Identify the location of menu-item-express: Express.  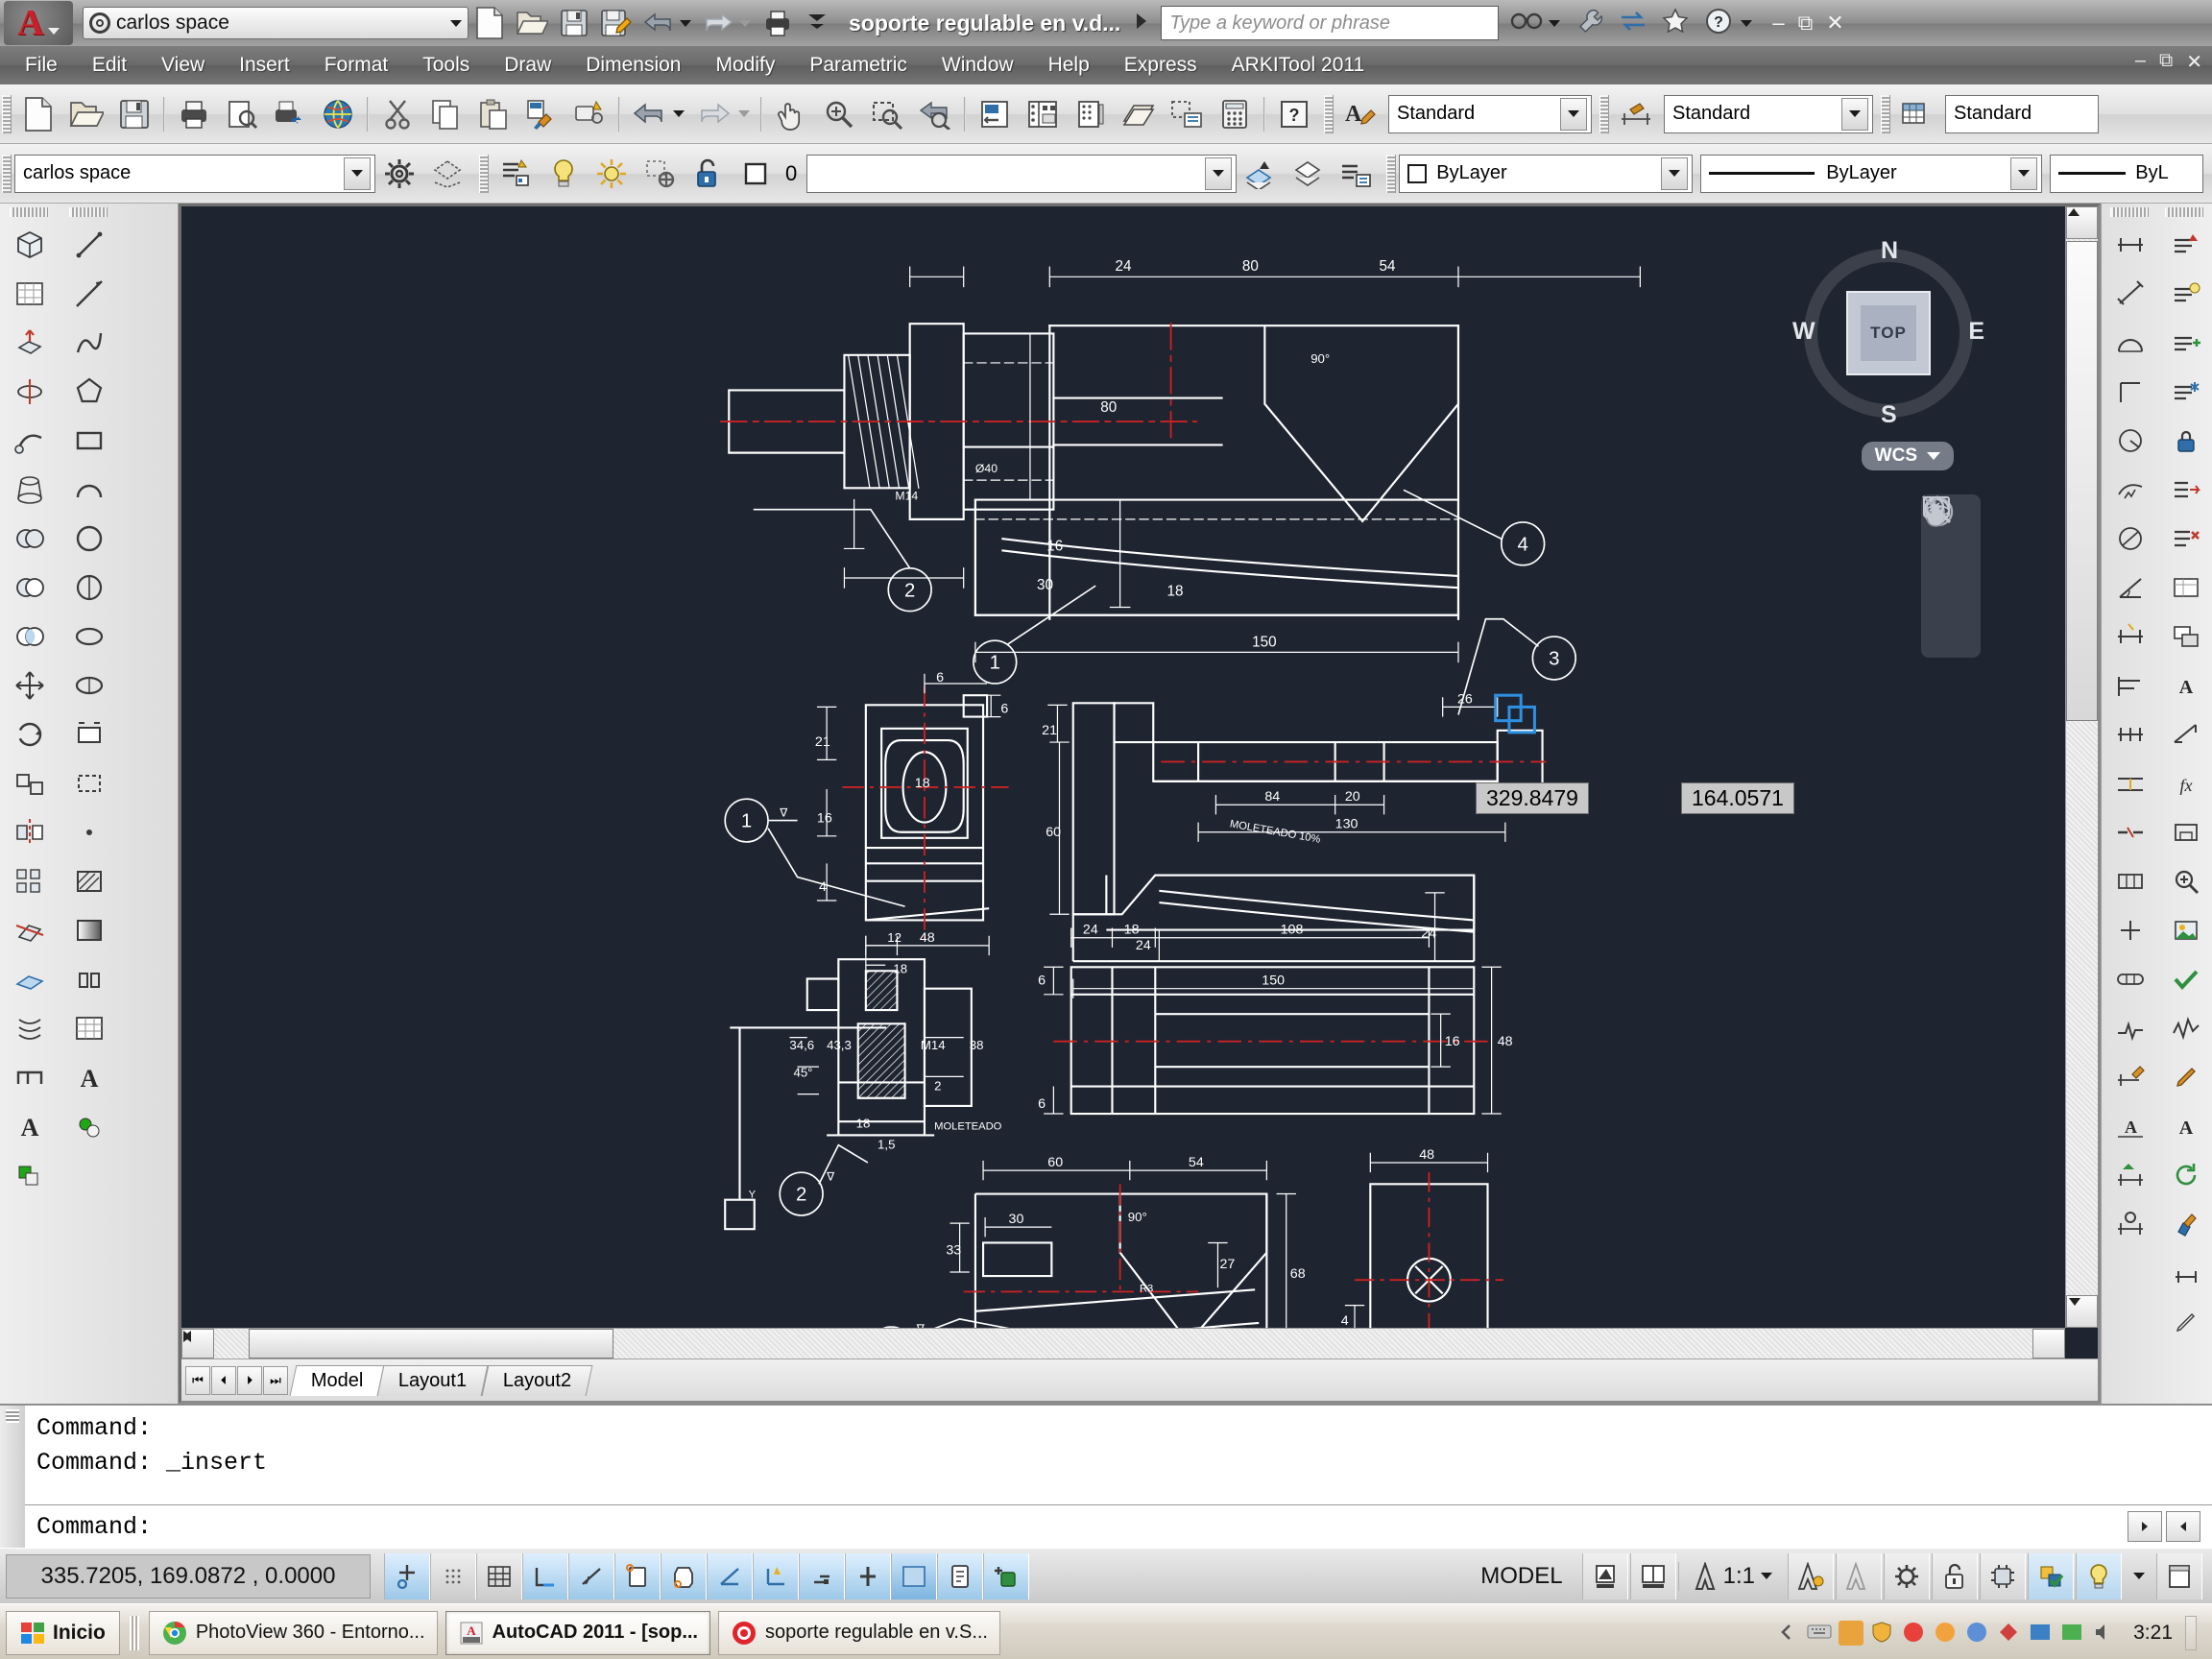
(1160, 65).